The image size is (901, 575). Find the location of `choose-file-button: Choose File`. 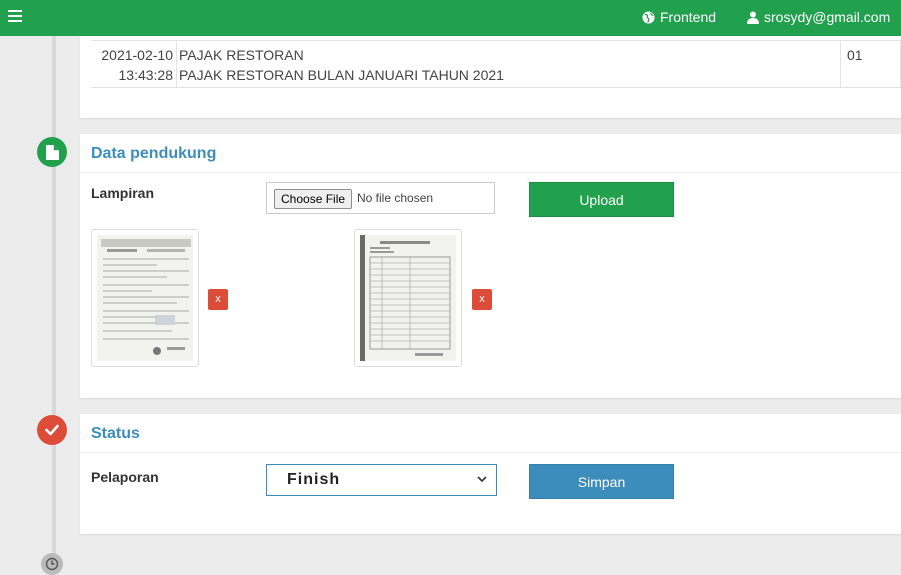

choose-file-button: Choose File is located at coordinates (313, 199).